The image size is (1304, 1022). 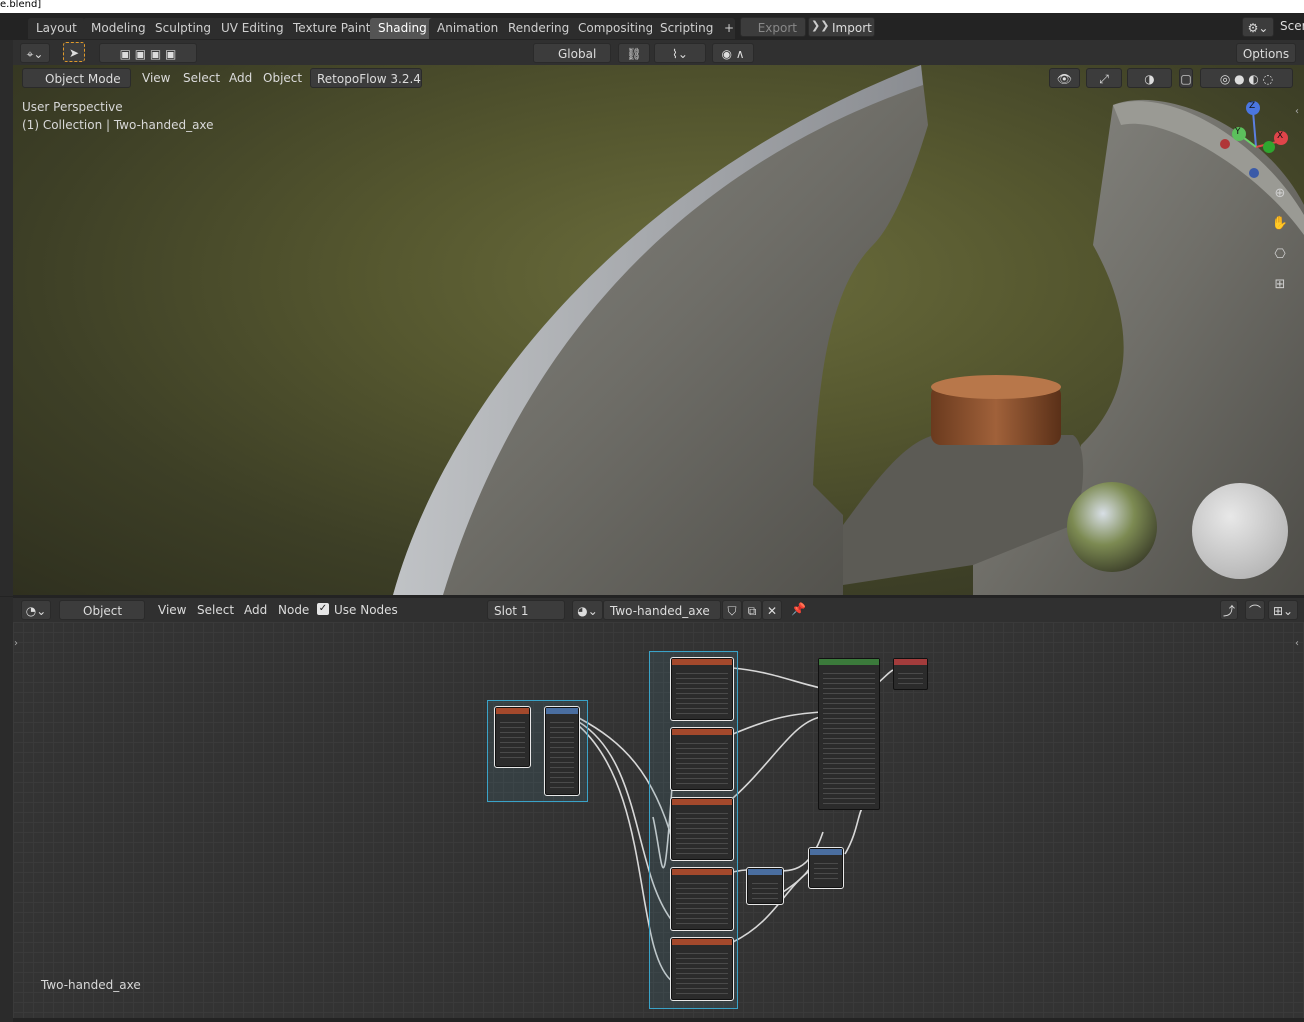 I want to click on material-name-field: Two-handed_axe, so click(x=662, y=610).